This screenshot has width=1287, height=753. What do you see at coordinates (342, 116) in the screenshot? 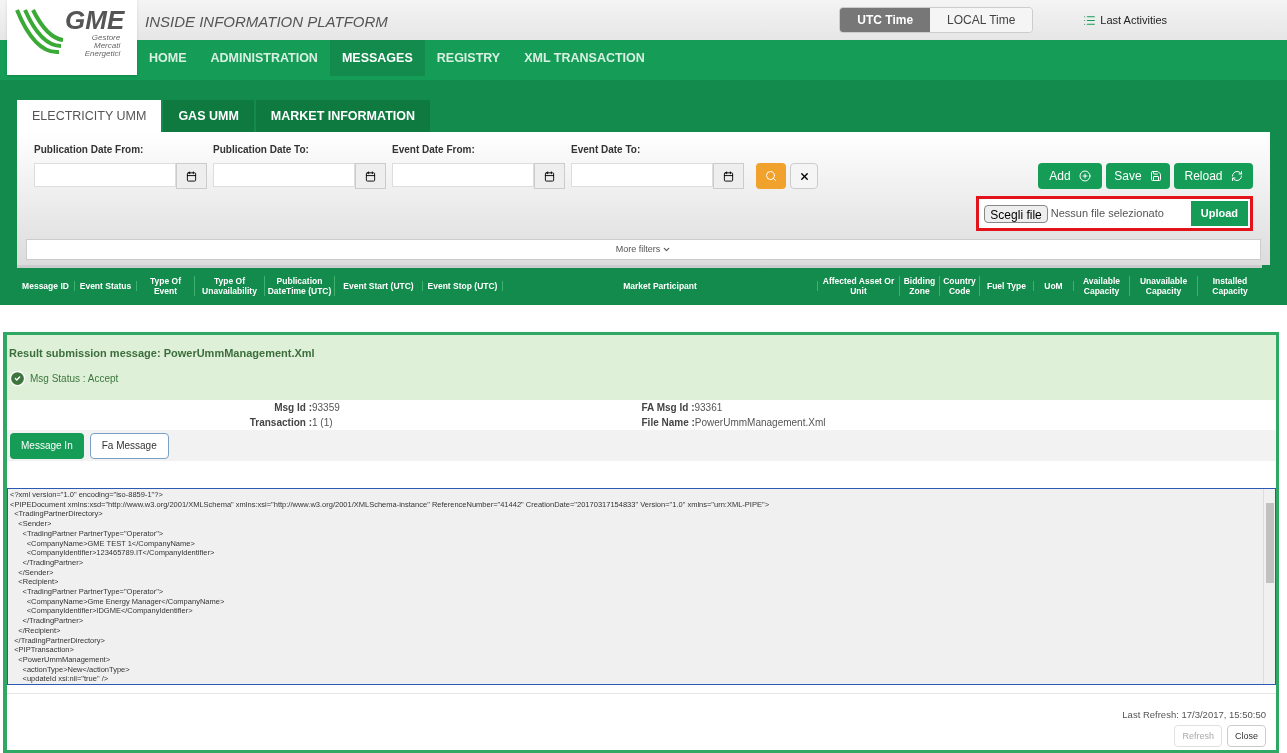
I see `tab: MARKET INFORMATION` at bounding box center [342, 116].